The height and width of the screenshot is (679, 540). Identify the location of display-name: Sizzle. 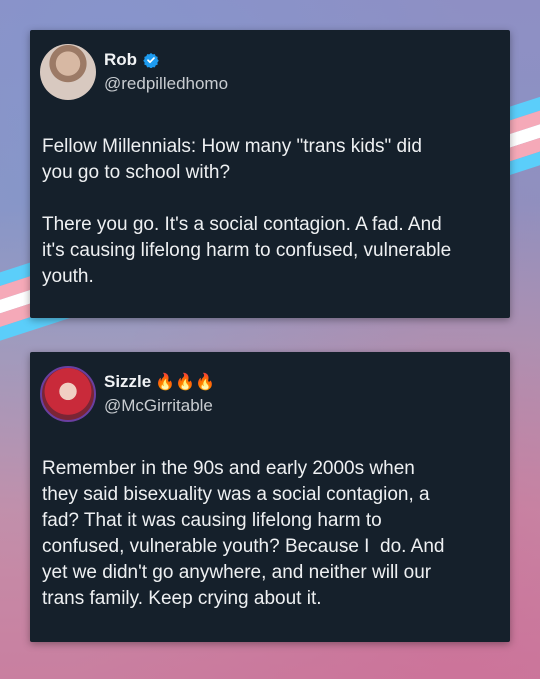
(127, 382).